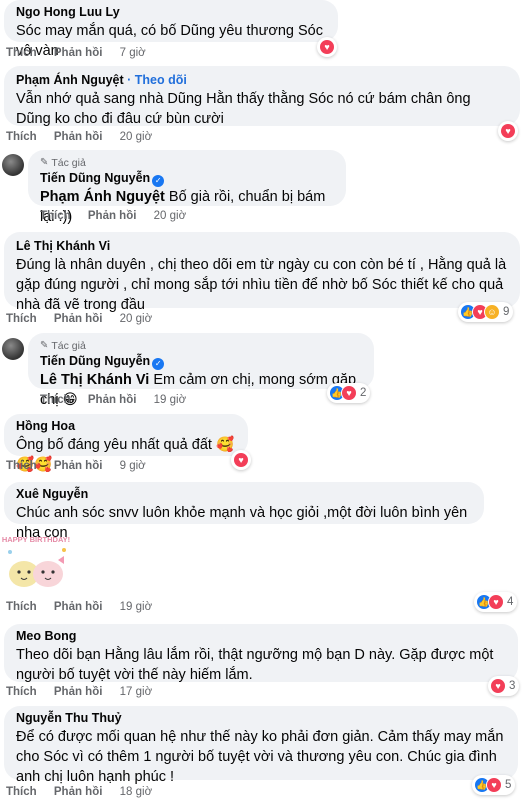  I want to click on birthday-sticker: HAPPY BIRTHDAY!, so click(36, 561).